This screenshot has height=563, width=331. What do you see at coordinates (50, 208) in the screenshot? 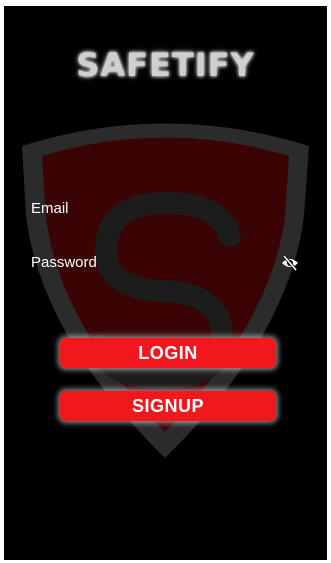
I see `email-field: Email` at bounding box center [50, 208].